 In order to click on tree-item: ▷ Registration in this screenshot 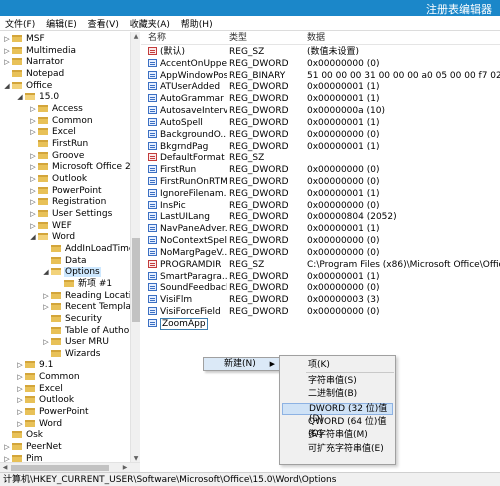, I will do `click(68, 202)`.